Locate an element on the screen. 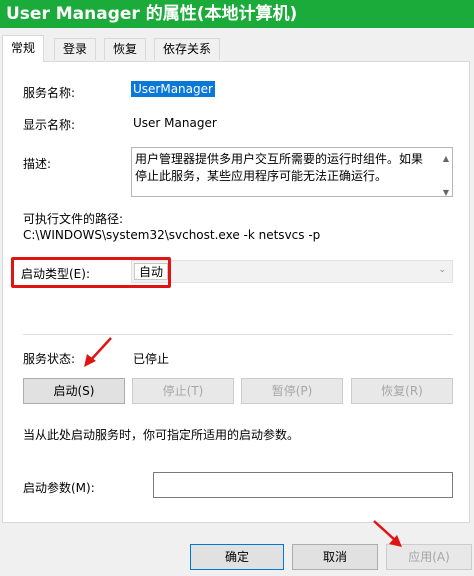 Image resolution: width=474 pixels, height=576 pixels. path-label: 可执行文件的路径: is located at coordinates (73, 219).